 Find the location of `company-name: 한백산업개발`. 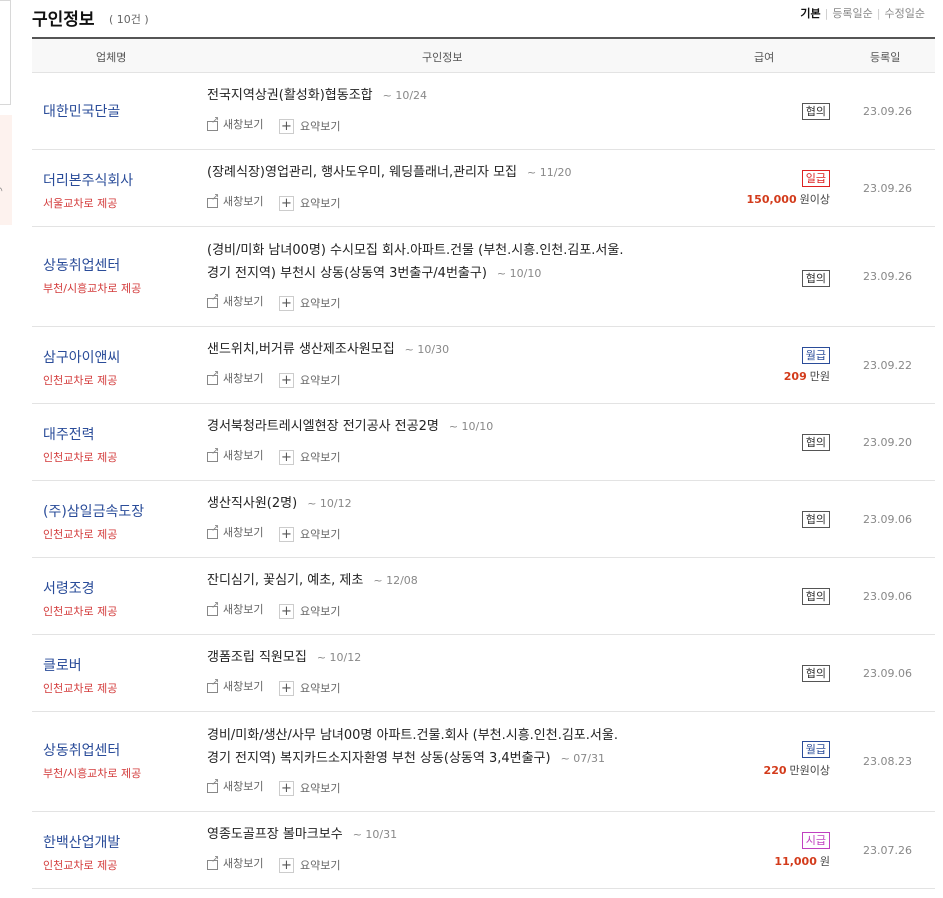

company-name: 한백산업개발 is located at coordinates (81, 842).